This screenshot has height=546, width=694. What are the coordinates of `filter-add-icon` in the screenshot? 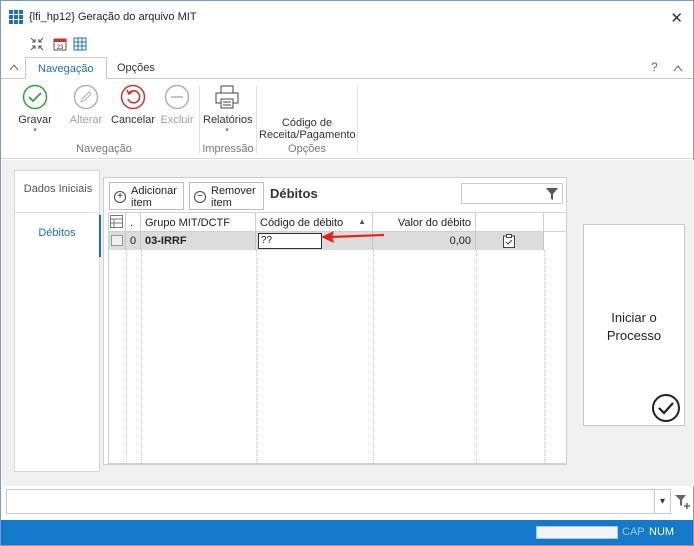 It's located at (683, 502).